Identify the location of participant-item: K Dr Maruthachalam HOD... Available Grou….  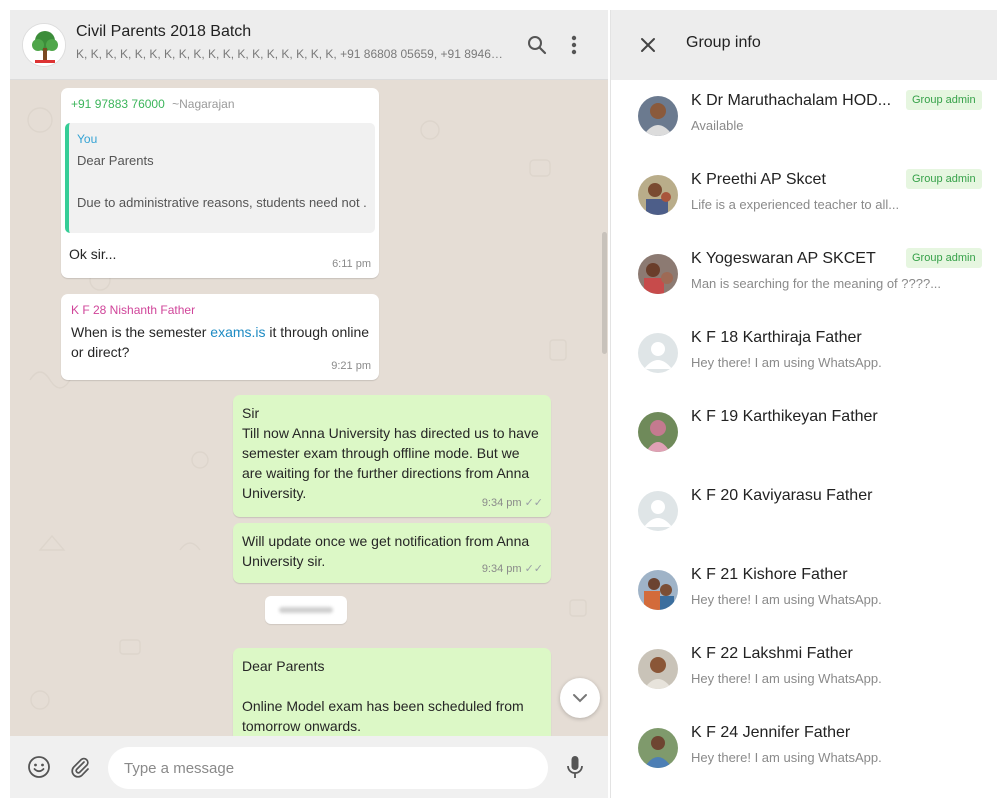
(804, 127).